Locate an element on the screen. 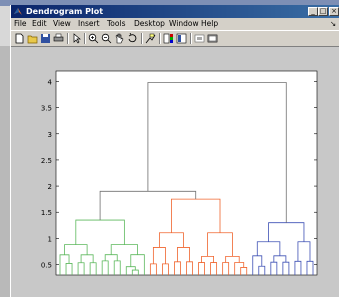 This screenshot has height=297, width=339. close-button: × is located at coordinates (334, 11).